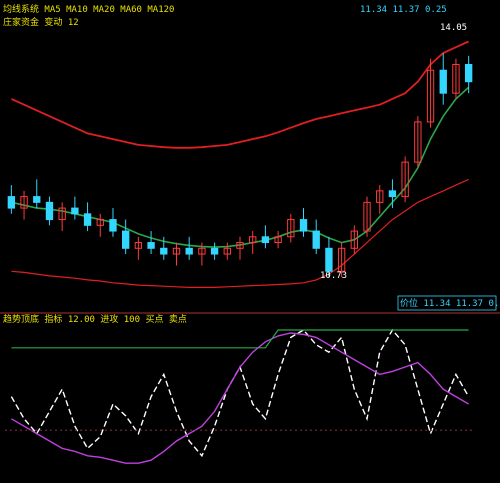  I want to click on scale-readout: 价位 11.34 11.37 0.25, so click(450, 303).